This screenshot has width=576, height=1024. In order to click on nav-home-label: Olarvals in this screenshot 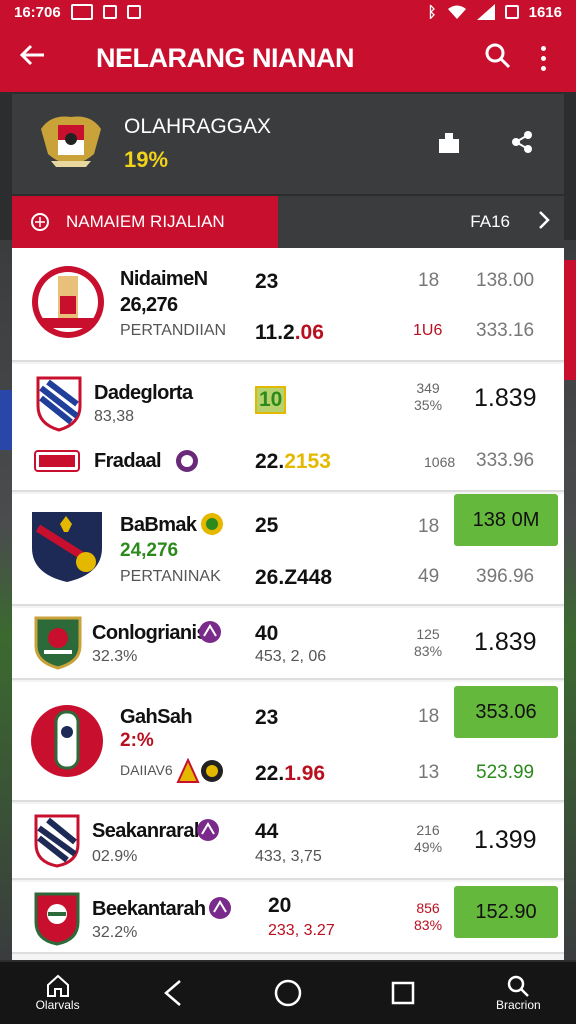, I will do `click(57, 1005)`.